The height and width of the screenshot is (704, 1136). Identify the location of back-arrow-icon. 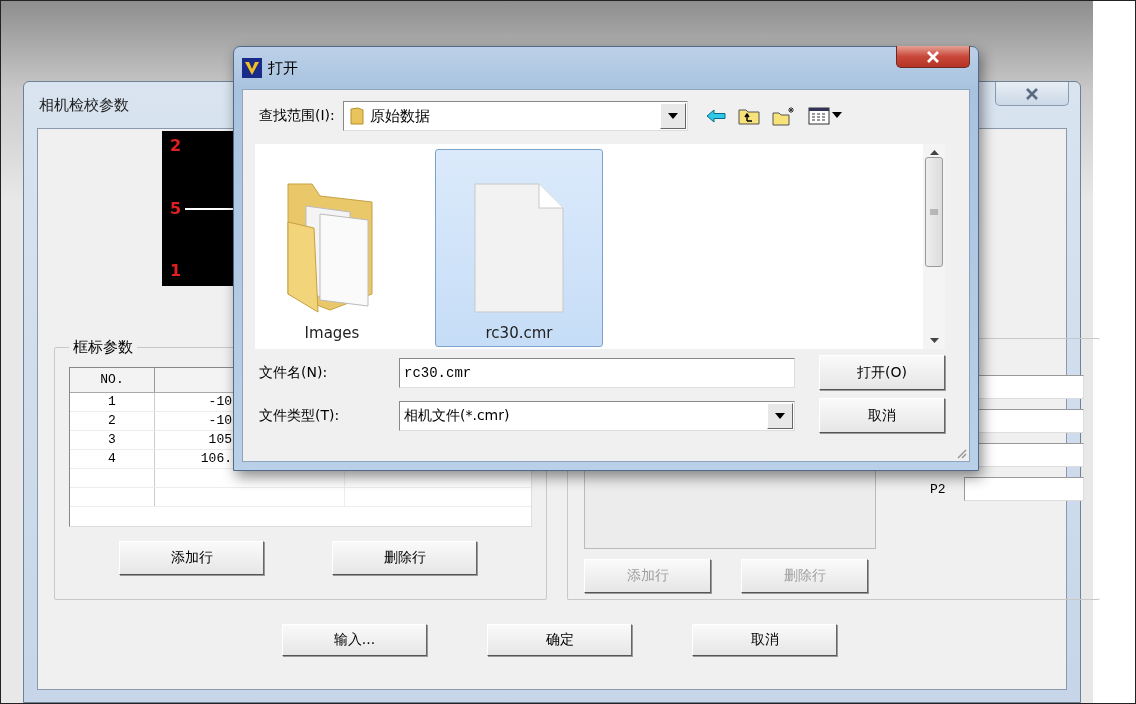
(715, 116).